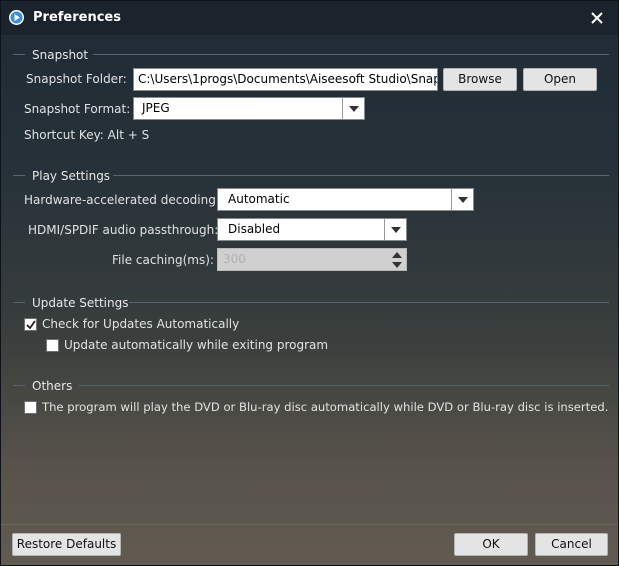 This screenshot has width=619, height=566. Describe the element at coordinates (491, 544) in the screenshot. I see `ok-button: OK` at that location.